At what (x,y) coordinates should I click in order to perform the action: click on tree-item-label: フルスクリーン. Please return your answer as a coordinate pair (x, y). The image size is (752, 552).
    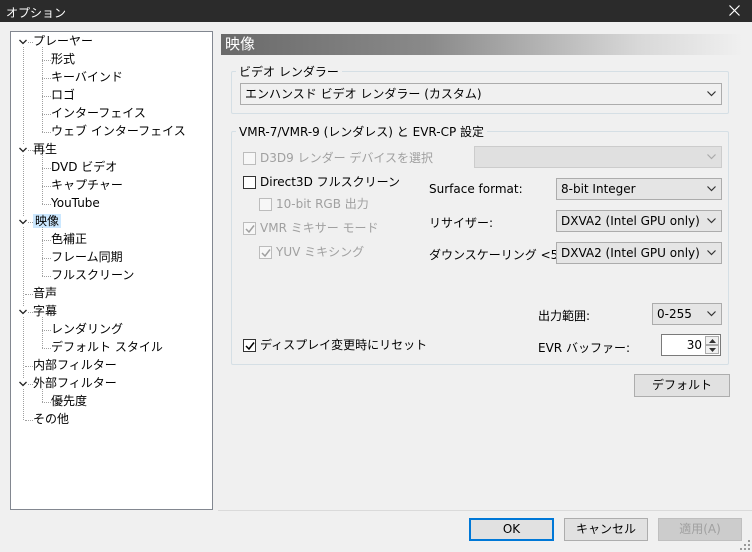
    Looking at the image, I should click on (93, 275).